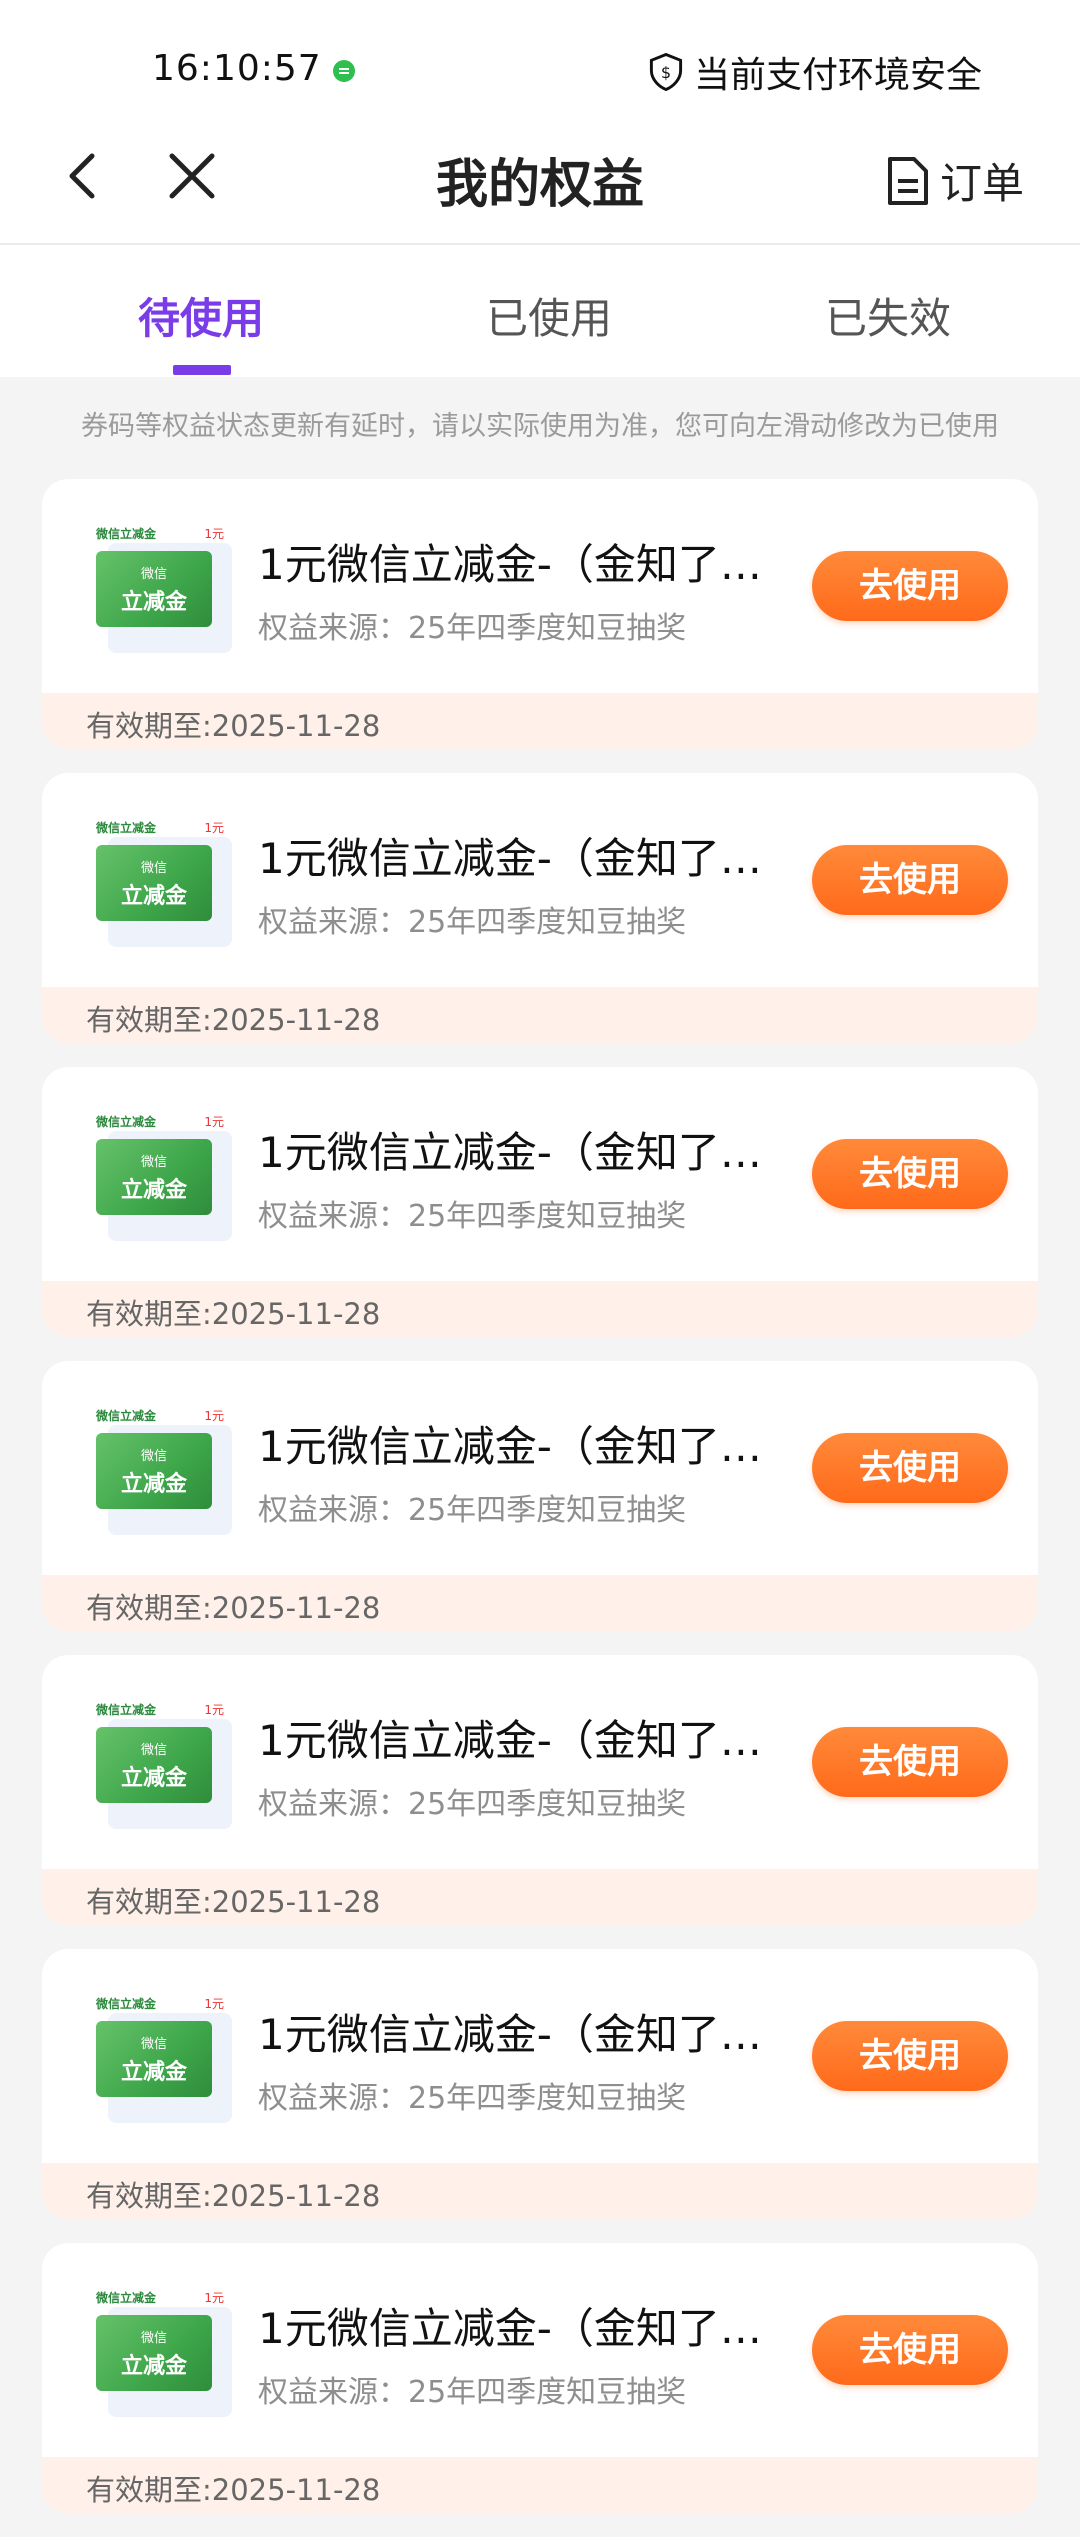  I want to click on tab-used: 已使用, so click(549, 315).